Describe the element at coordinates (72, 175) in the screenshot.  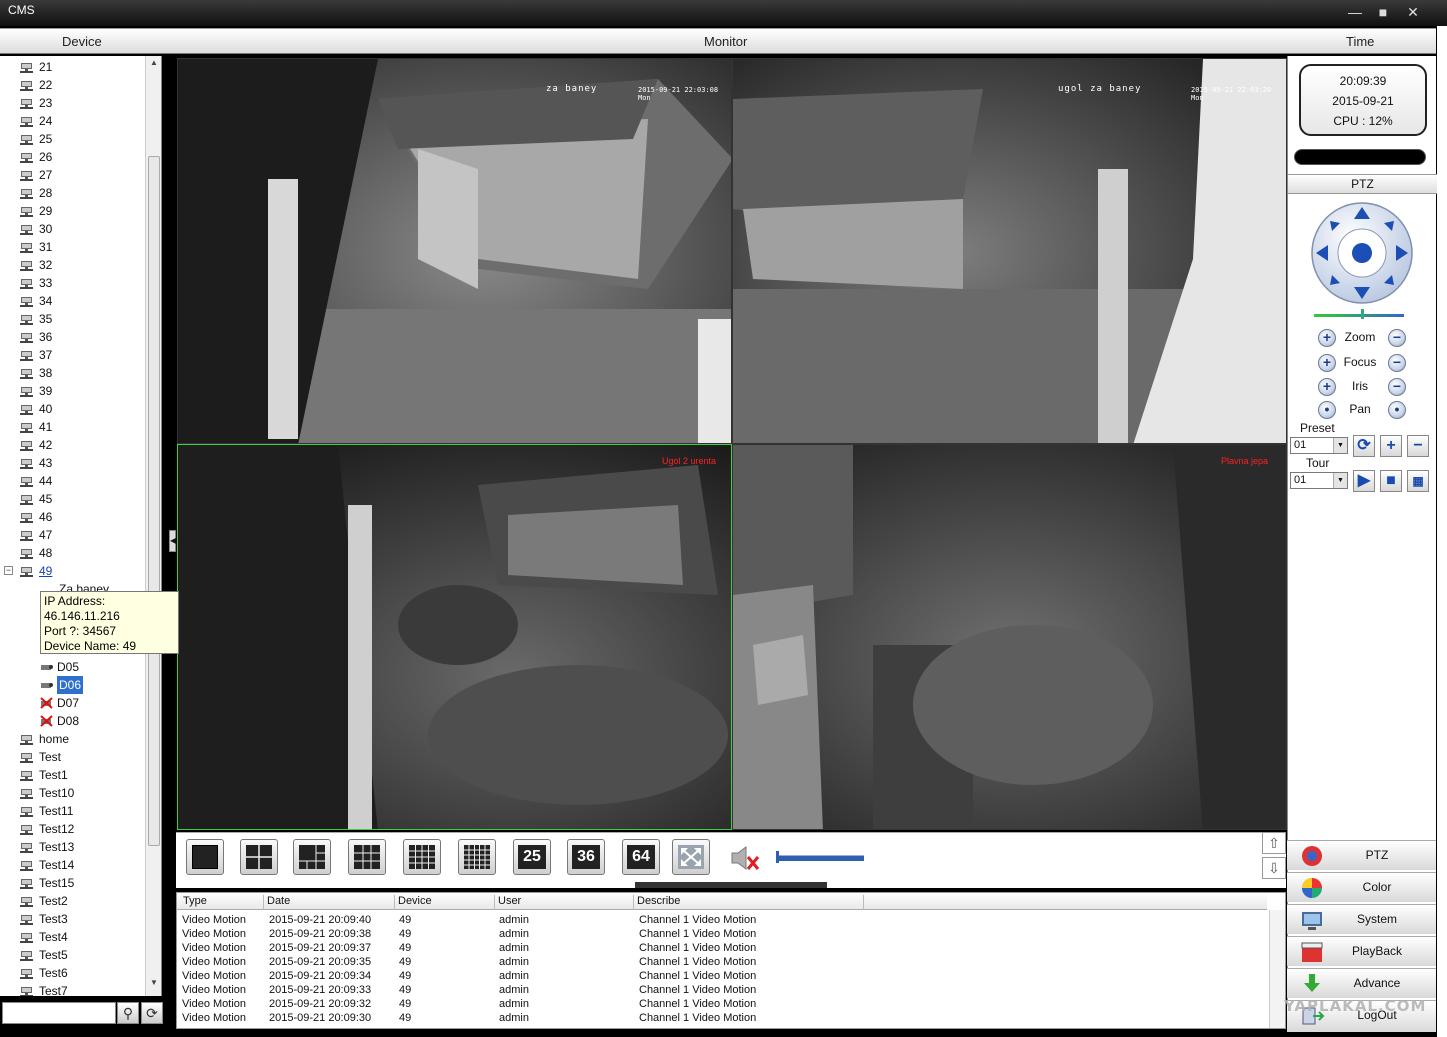
I see `tree-device-item: 27` at that location.